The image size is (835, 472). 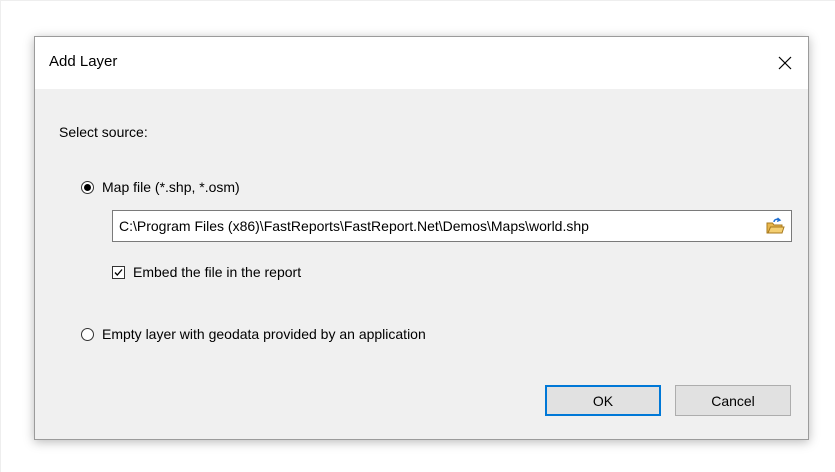 I want to click on embed-file-checkbox, so click(x=118, y=272).